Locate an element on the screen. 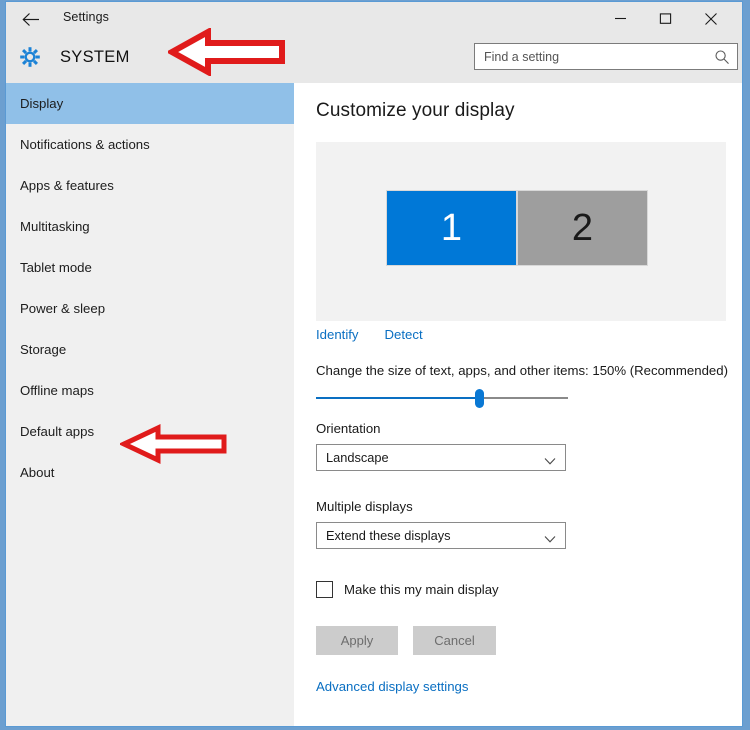 The height and width of the screenshot is (730, 750). monitor-tile-1: 1 is located at coordinates (451, 228).